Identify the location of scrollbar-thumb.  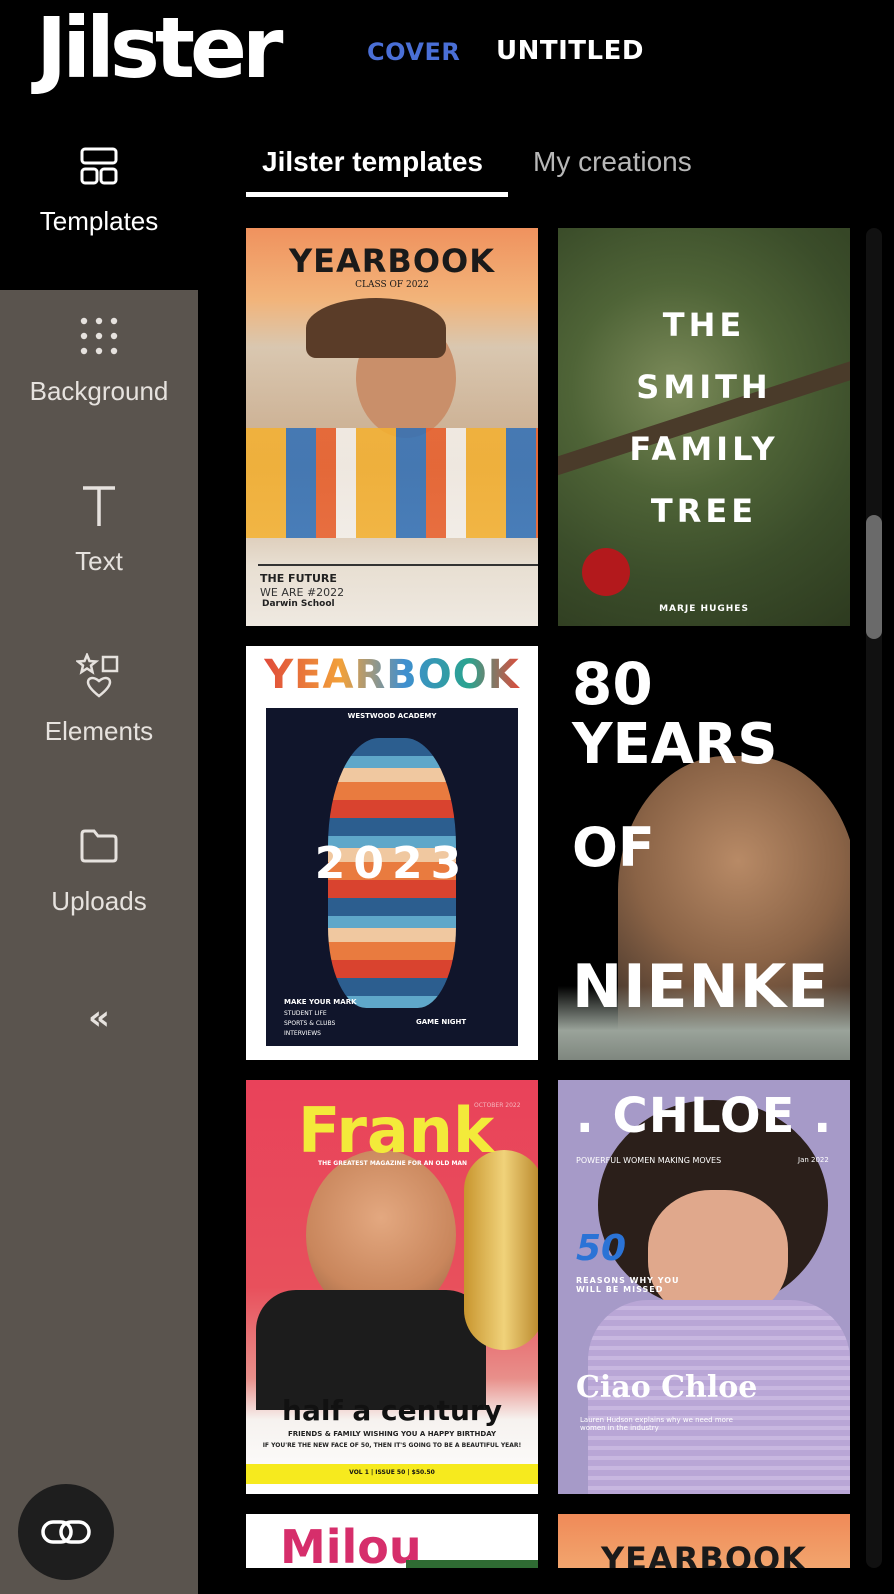
(874, 577).